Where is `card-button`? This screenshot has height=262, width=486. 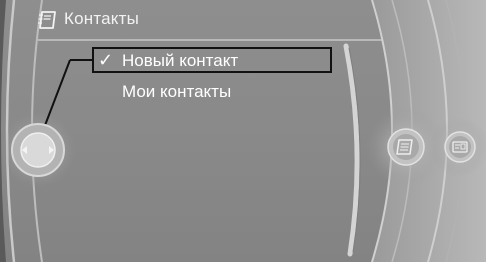 card-button is located at coordinates (460, 147).